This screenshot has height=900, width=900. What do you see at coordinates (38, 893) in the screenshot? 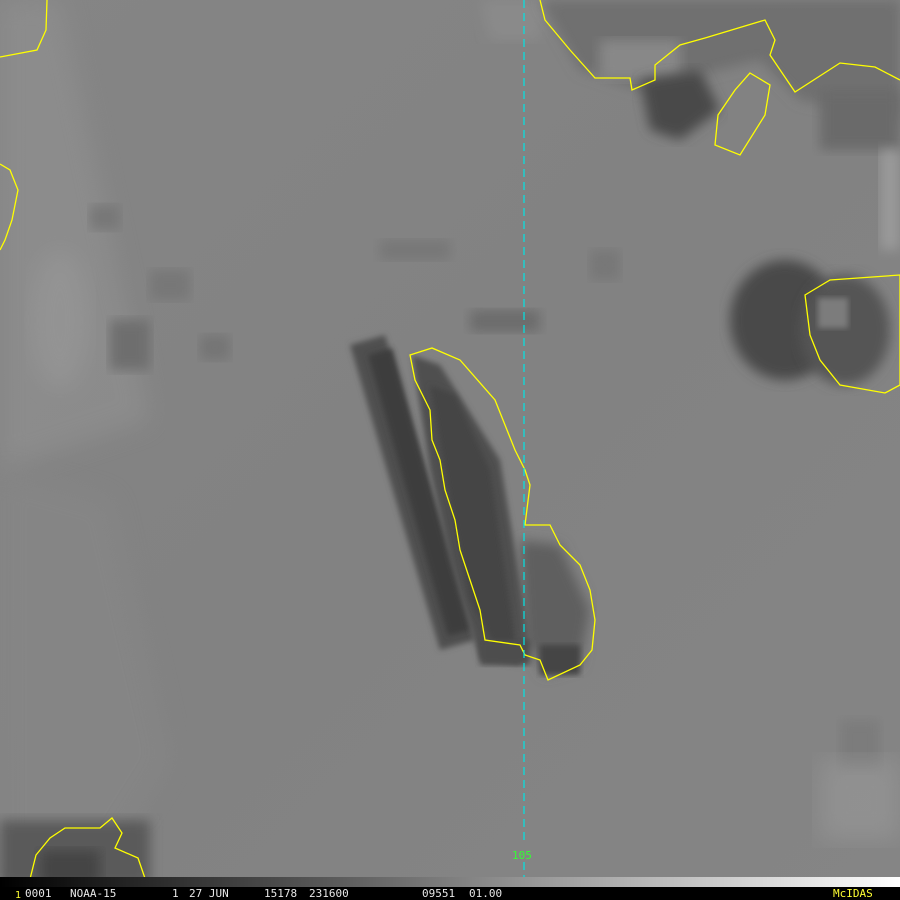
I see `frame-id: 0001` at bounding box center [38, 893].